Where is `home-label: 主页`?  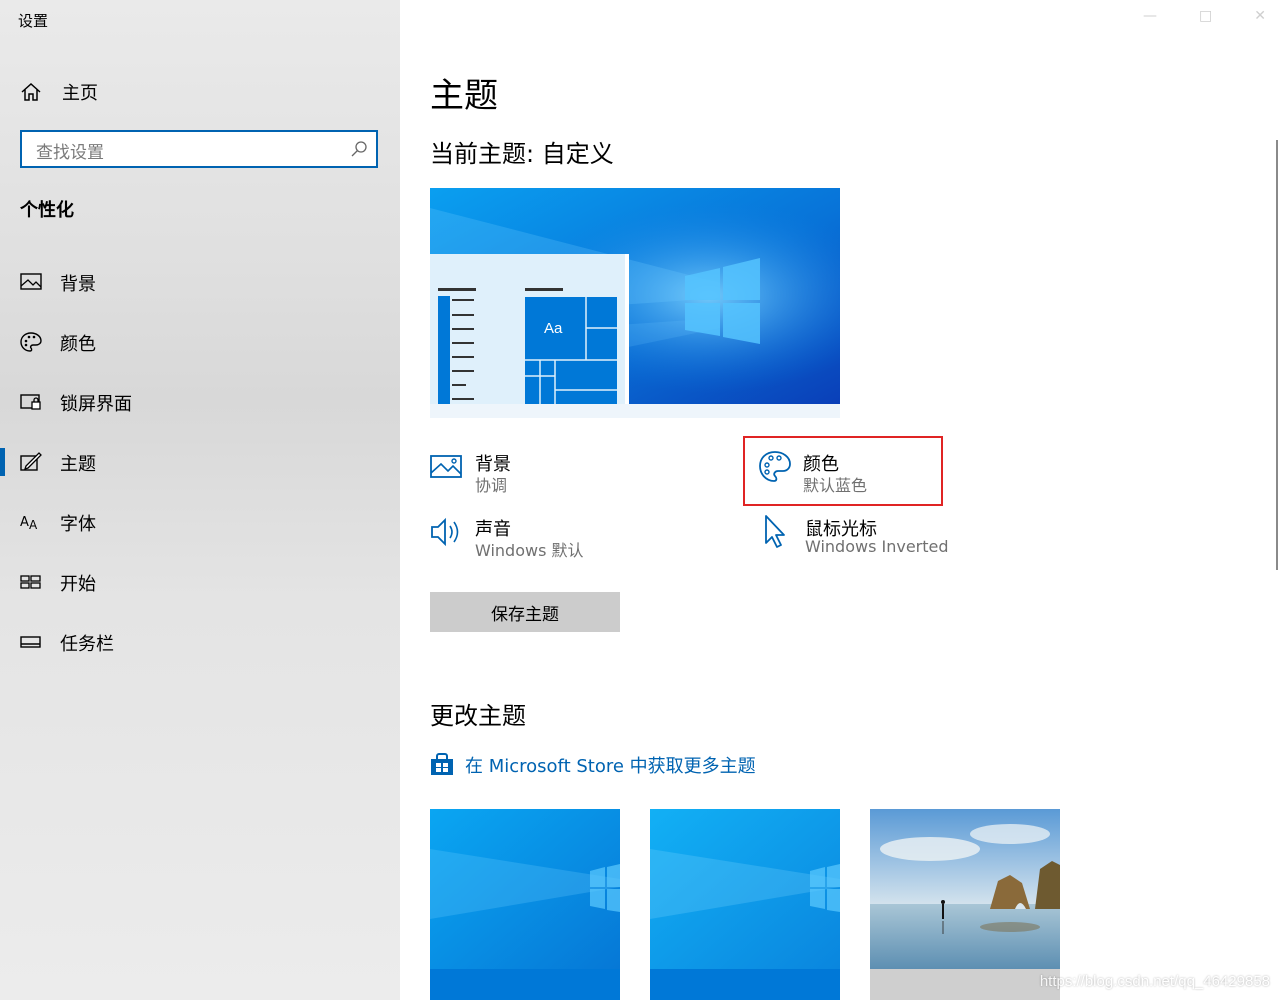 home-label: 主页 is located at coordinates (80, 93).